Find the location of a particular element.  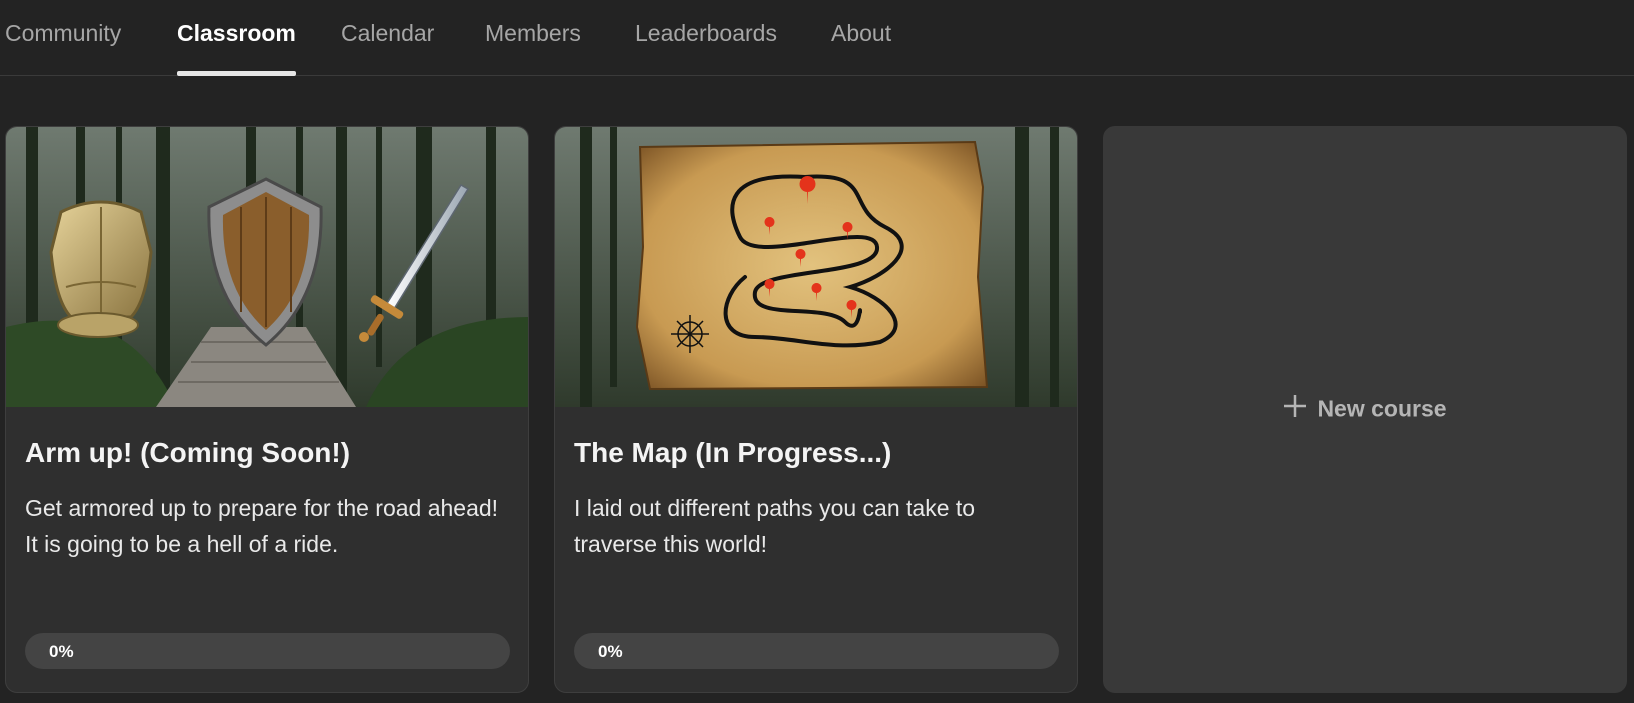

new-course-label: New course is located at coordinates (1382, 408).